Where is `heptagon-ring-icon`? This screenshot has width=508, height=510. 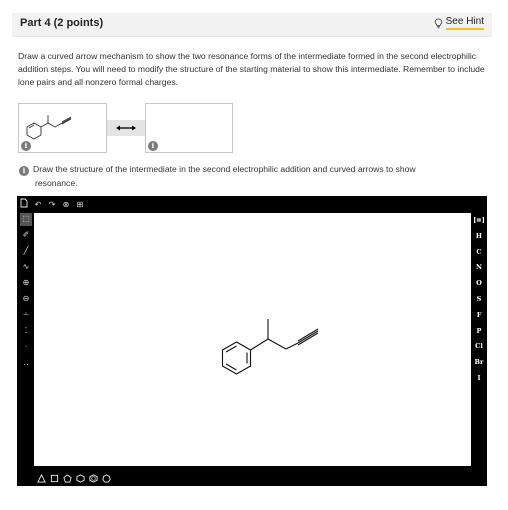
heptagon-ring-icon is located at coordinates (106, 478).